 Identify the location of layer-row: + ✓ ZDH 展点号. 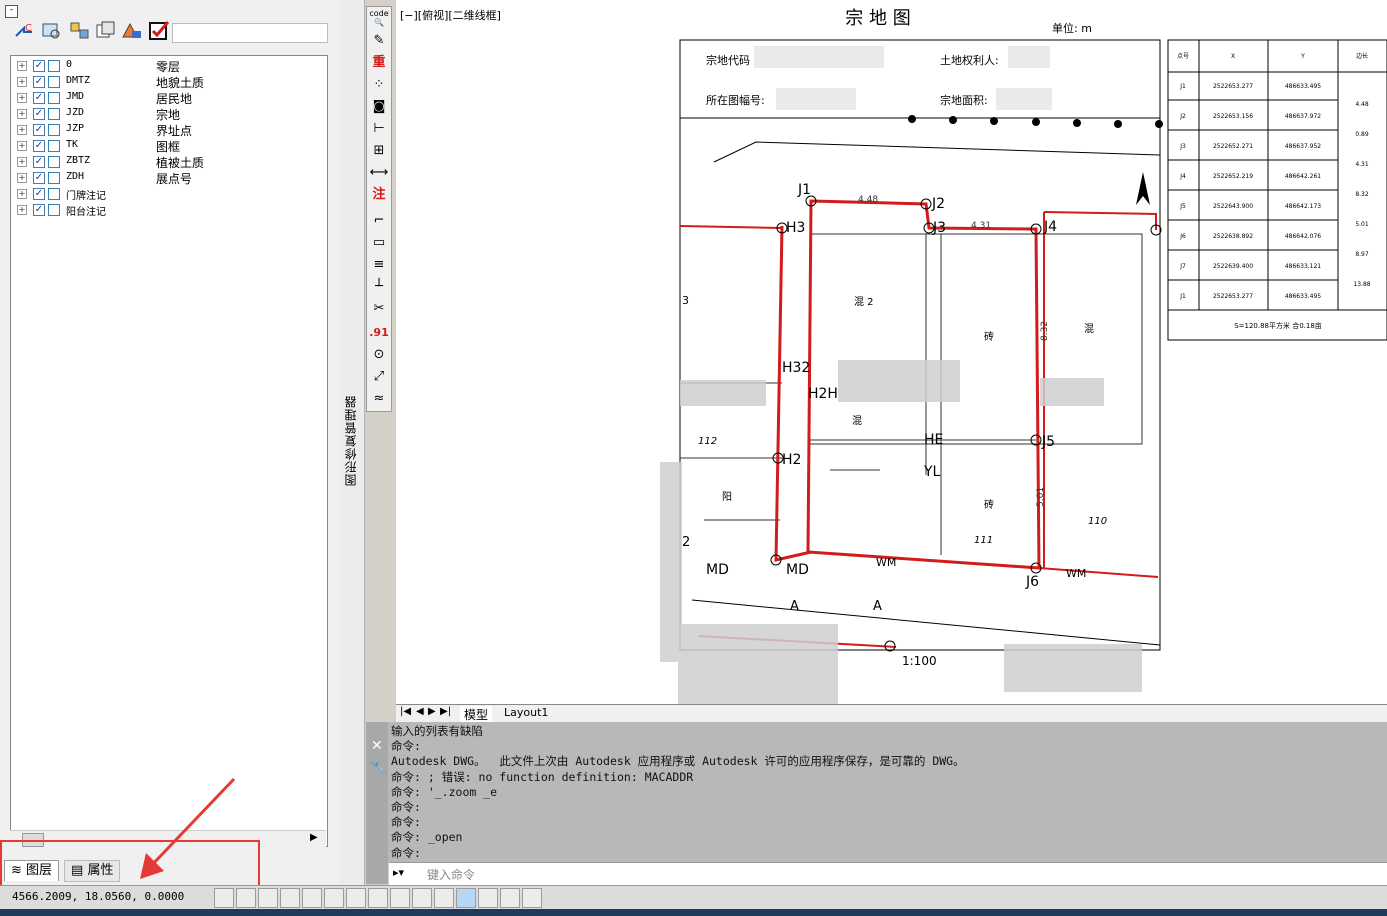
(169, 178).